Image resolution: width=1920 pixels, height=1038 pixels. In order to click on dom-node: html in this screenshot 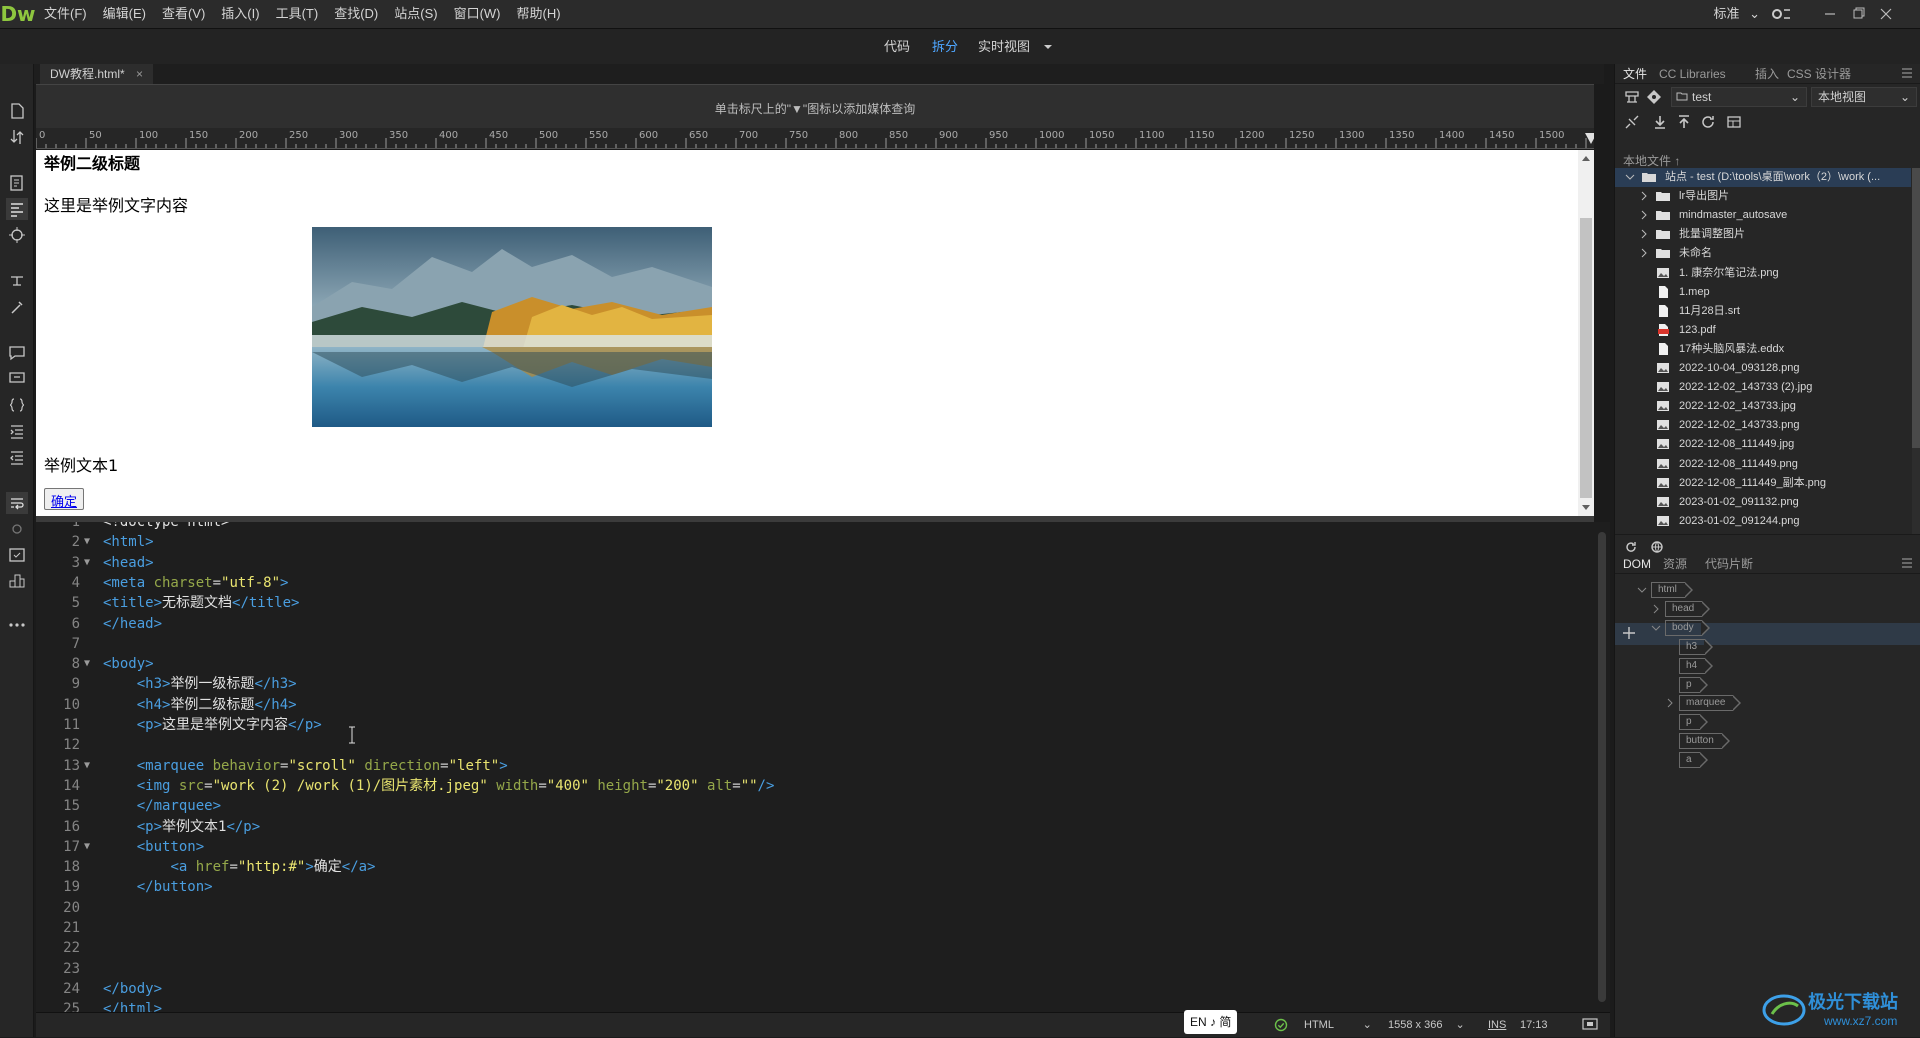, I will do `click(1672, 590)`.